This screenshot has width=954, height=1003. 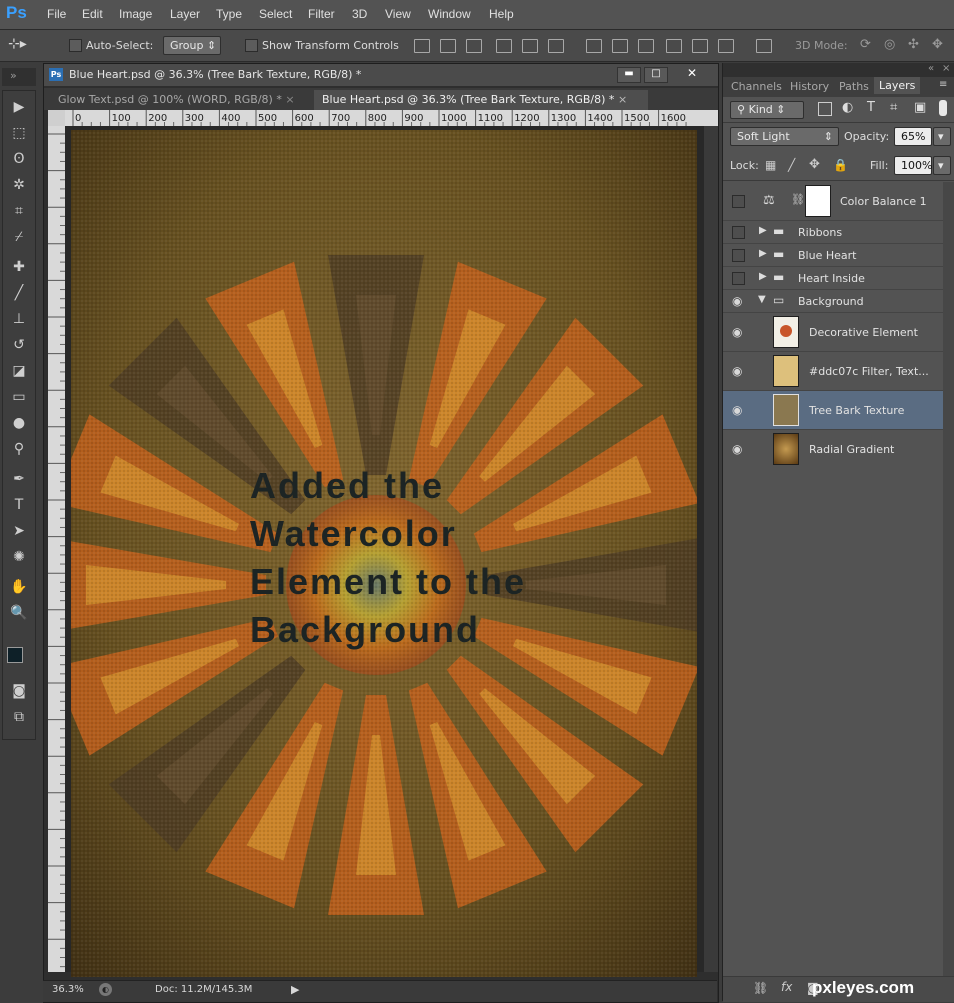 I want to click on align-bottom-icon, so click(x=474, y=46).